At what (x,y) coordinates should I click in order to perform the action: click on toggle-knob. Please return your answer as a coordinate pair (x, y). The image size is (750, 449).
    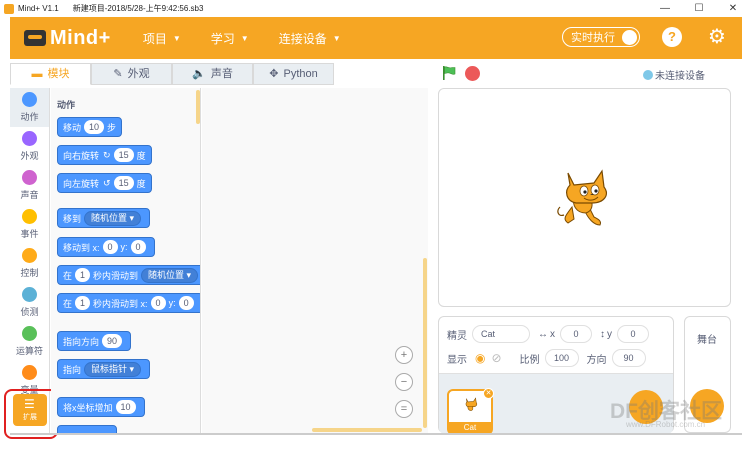
    Looking at the image, I should click on (629, 37).